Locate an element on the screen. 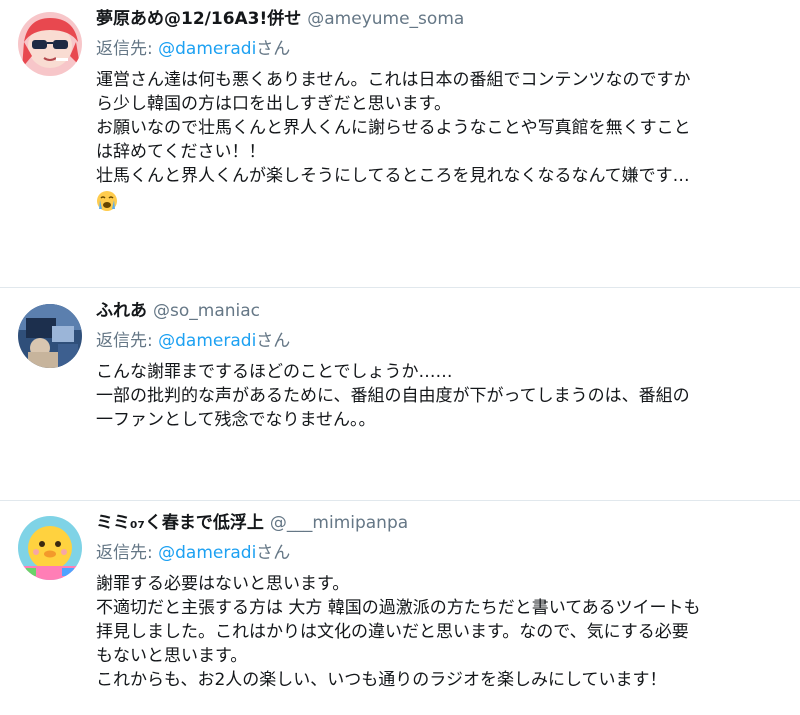 The image size is (800, 715). user-handle: @ameyume_soma is located at coordinates (385, 19).